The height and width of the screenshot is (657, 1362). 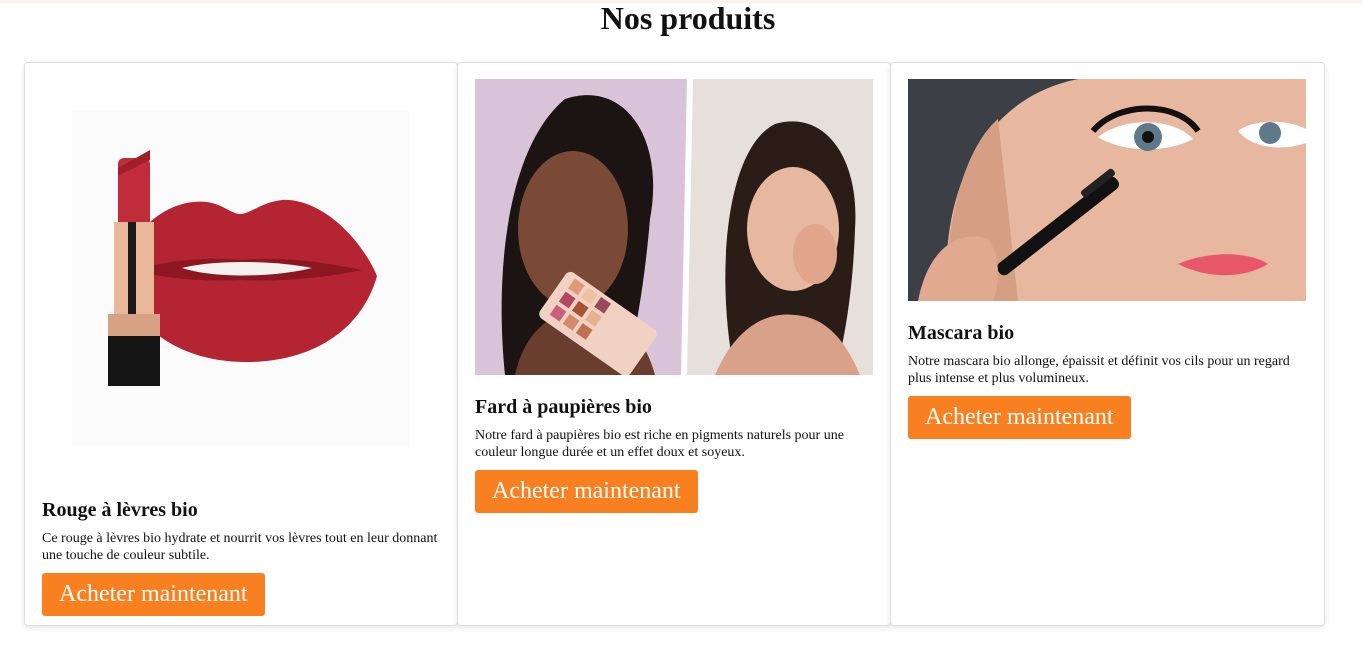 I want to click on product-image-eyeshadow, so click(x=674, y=227).